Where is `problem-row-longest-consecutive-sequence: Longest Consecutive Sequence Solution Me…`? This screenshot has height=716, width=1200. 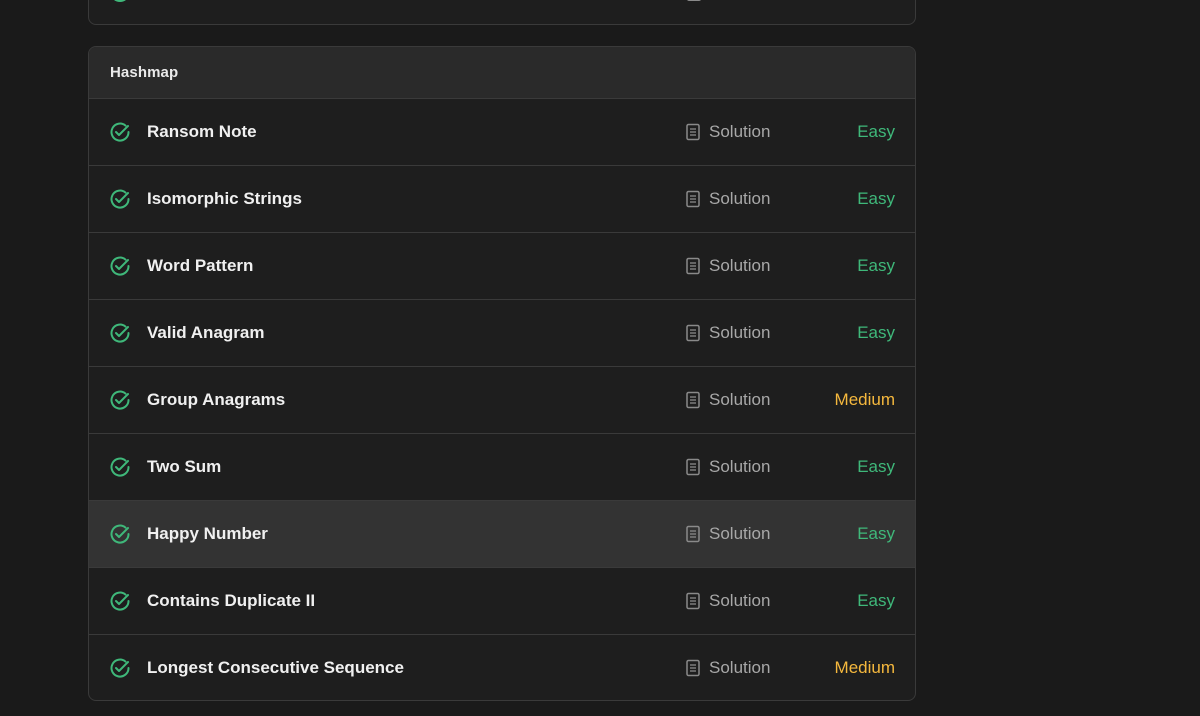 problem-row-longest-consecutive-sequence: Longest Consecutive Sequence Solution Me… is located at coordinates (502, 667).